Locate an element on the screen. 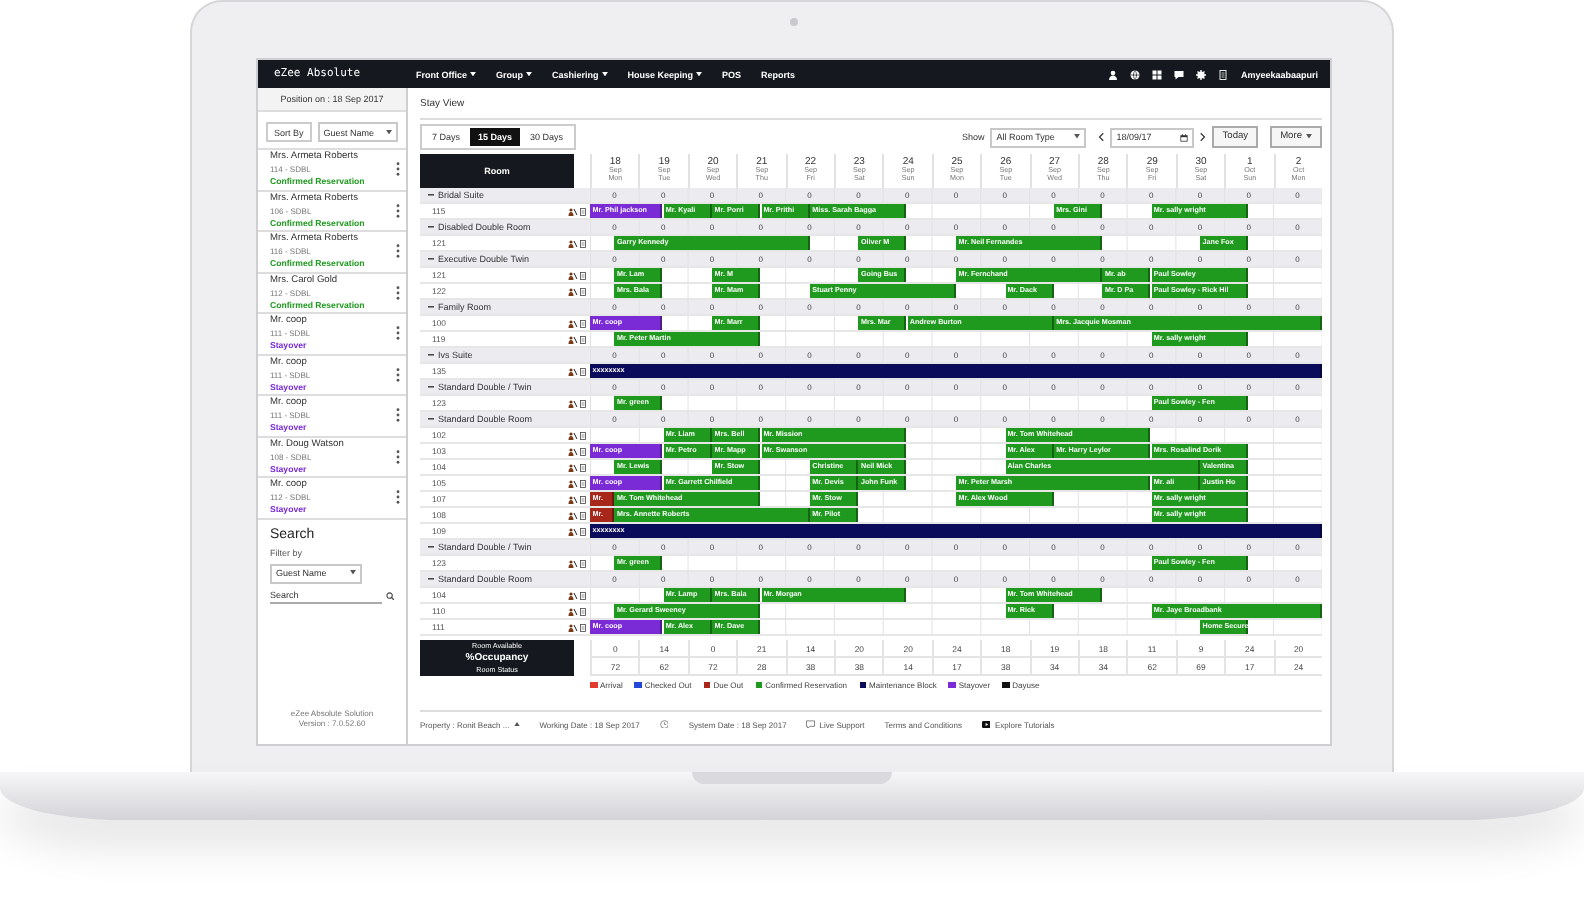 This screenshot has height=924, width=1584. search-icon is located at coordinates (389, 596).